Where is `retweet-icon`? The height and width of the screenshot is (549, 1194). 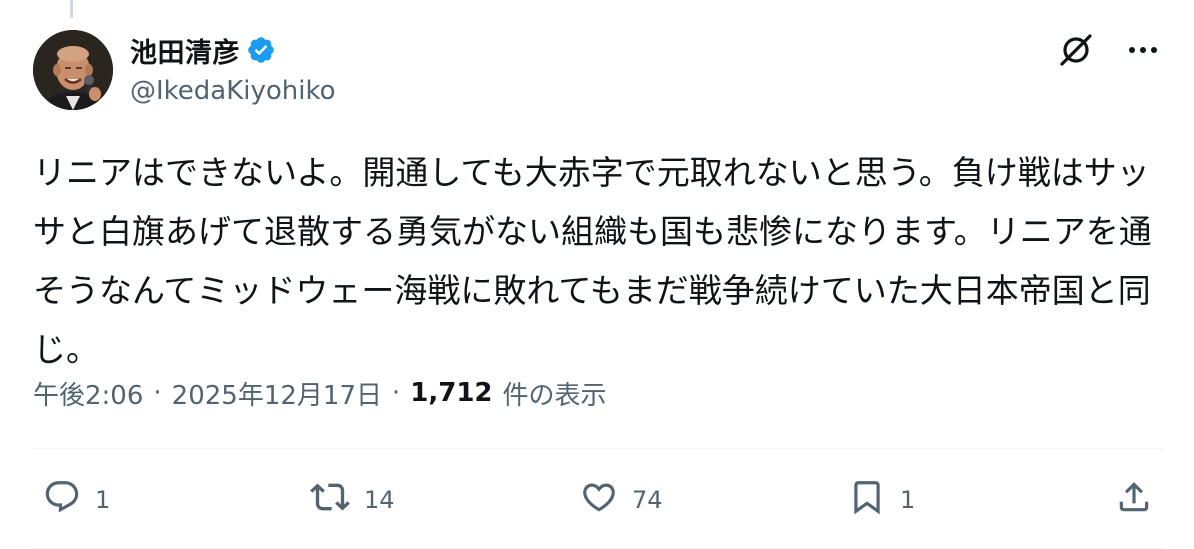
retweet-icon is located at coordinates (330, 500).